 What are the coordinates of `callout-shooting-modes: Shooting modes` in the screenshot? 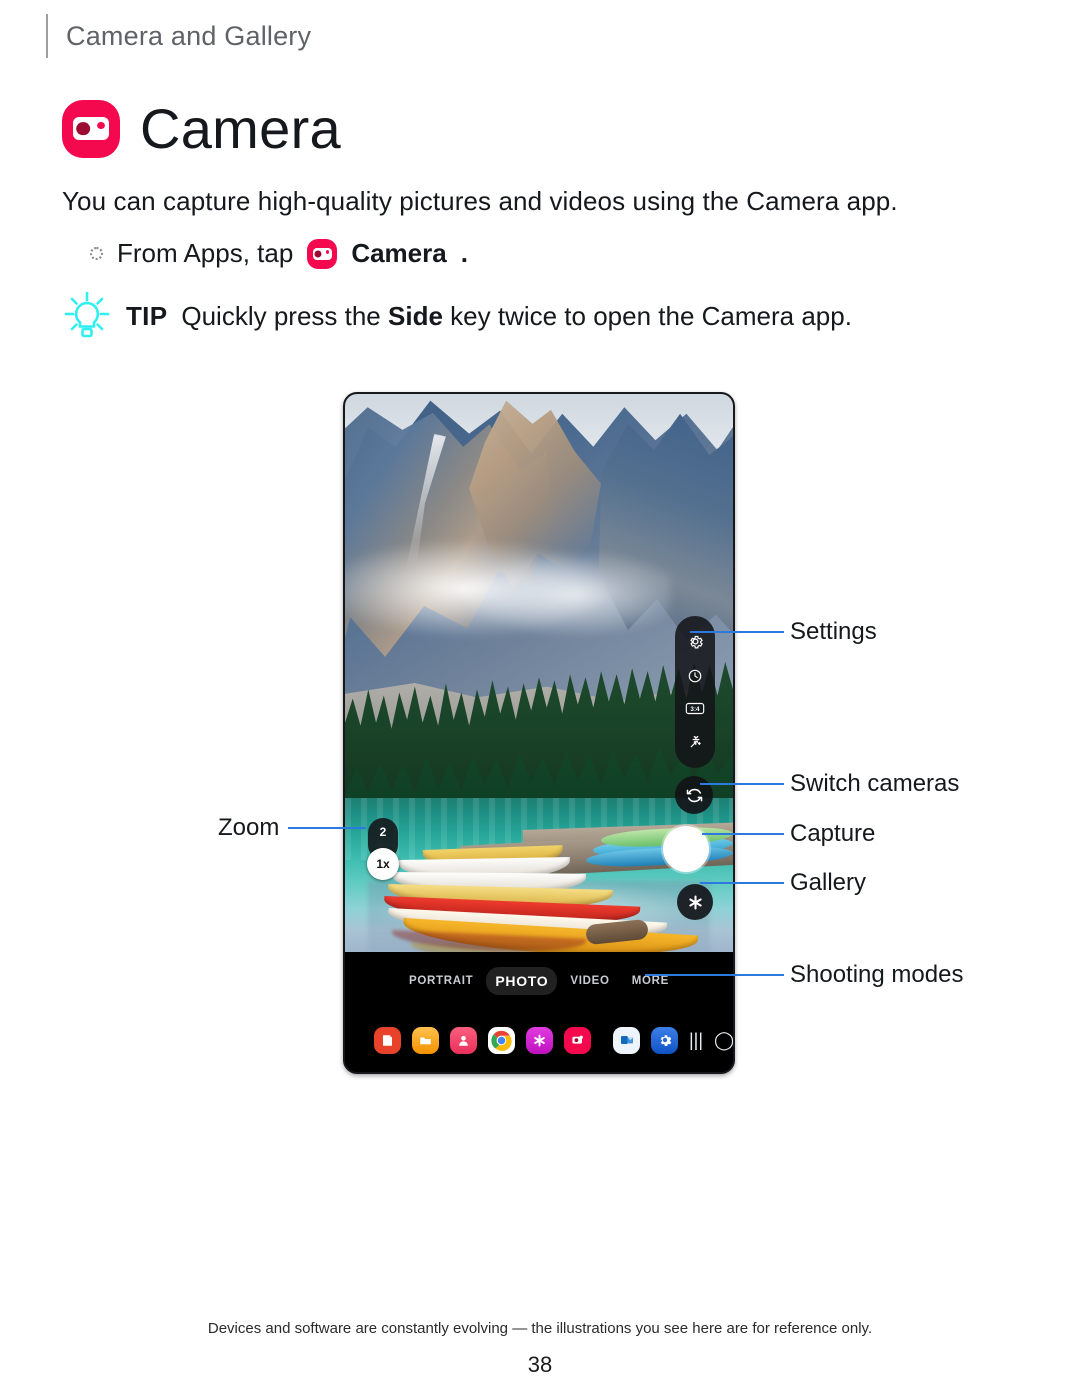 It's located at (877, 974).